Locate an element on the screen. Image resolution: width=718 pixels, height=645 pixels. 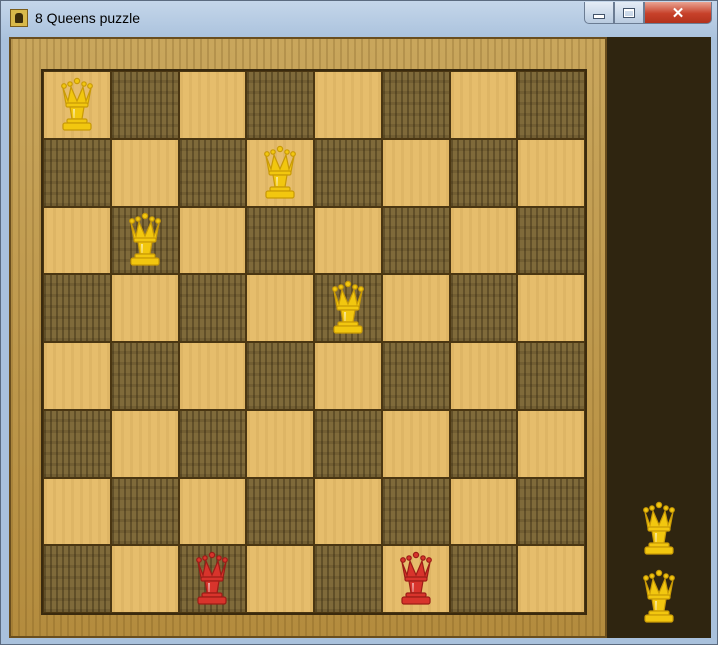
minimize-button is located at coordinates (599, 13).